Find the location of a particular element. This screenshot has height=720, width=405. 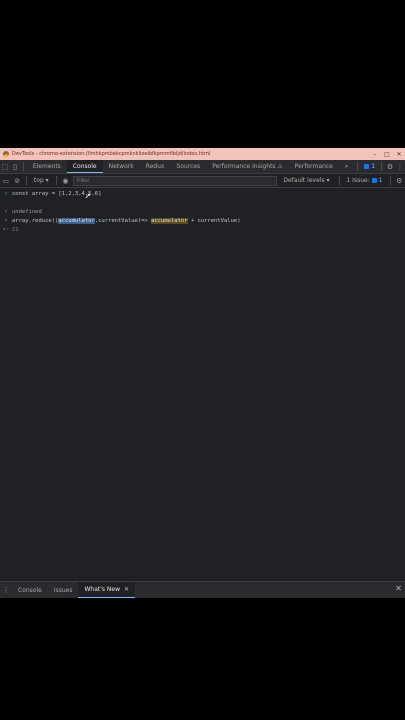

more-options-icon: ⋮ is located at coordinates (400, 167).